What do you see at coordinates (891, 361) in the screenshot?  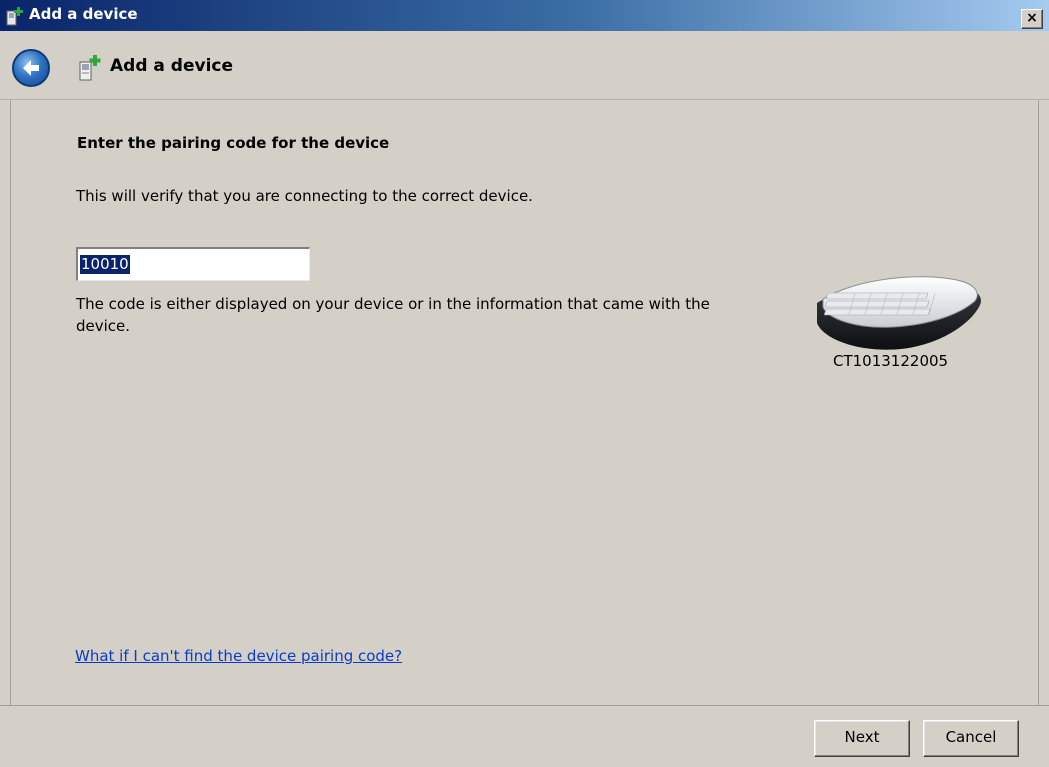 I see `device-name: CT1013122005` at bounding box center [891, 361].